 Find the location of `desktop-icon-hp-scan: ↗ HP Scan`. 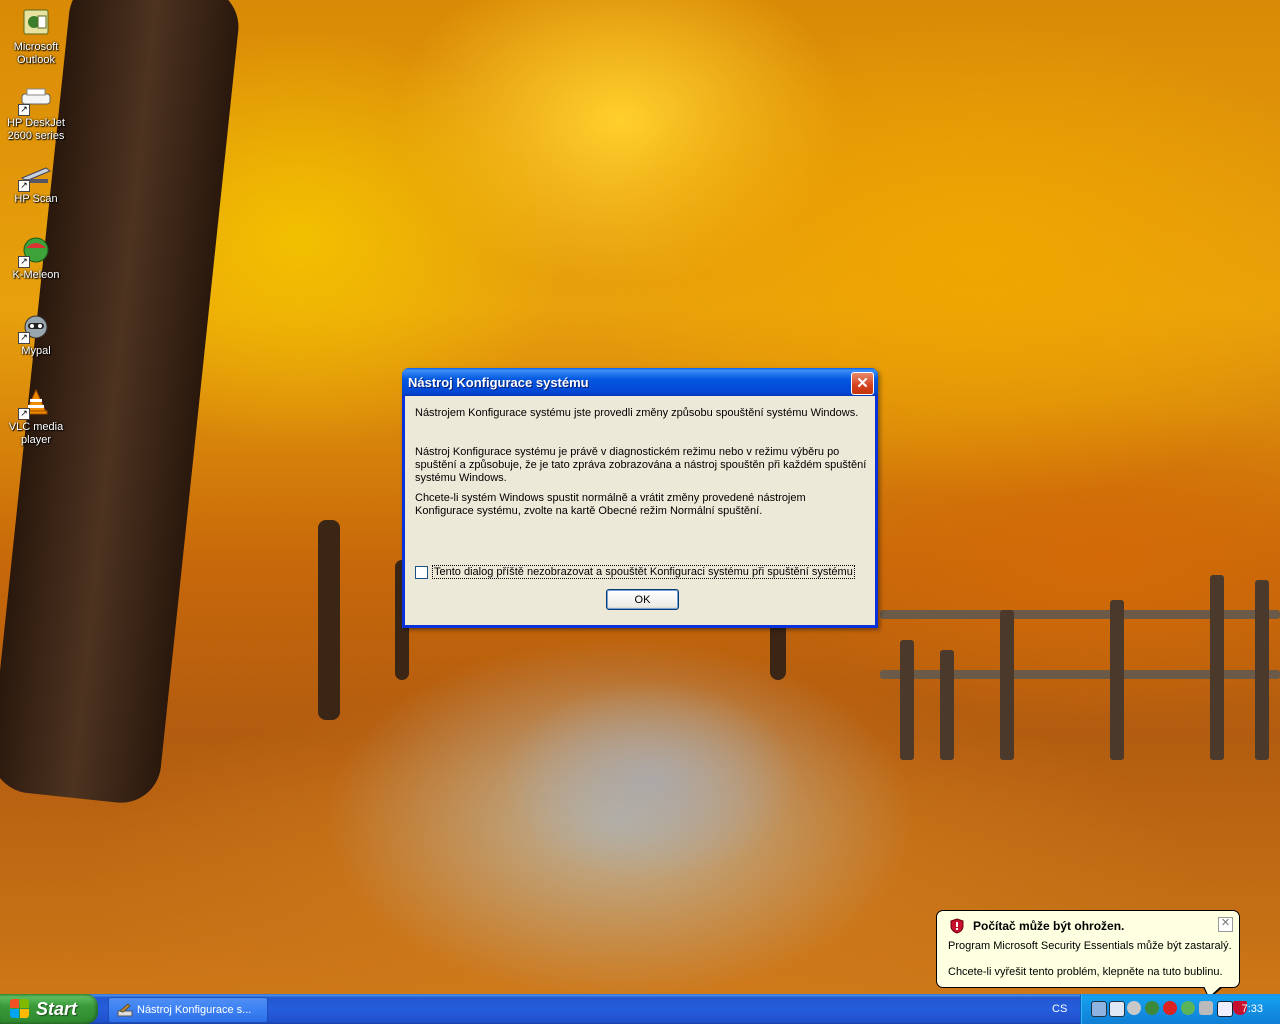

desktop-icon-hp-scan: ↗ HP Scan is located at coordinates (36, 182).